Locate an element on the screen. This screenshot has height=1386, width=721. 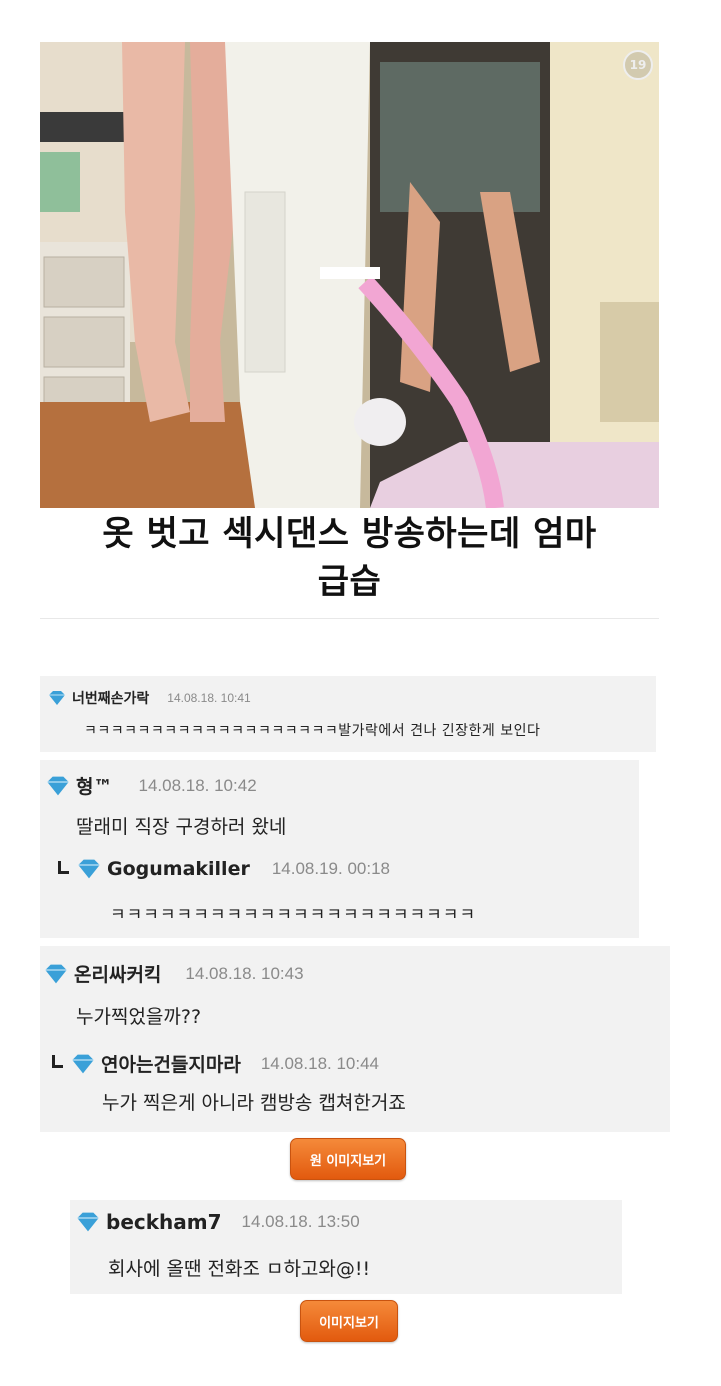
reply-date: 14.08.19. 00:18 is located at coordinates (330, 868).